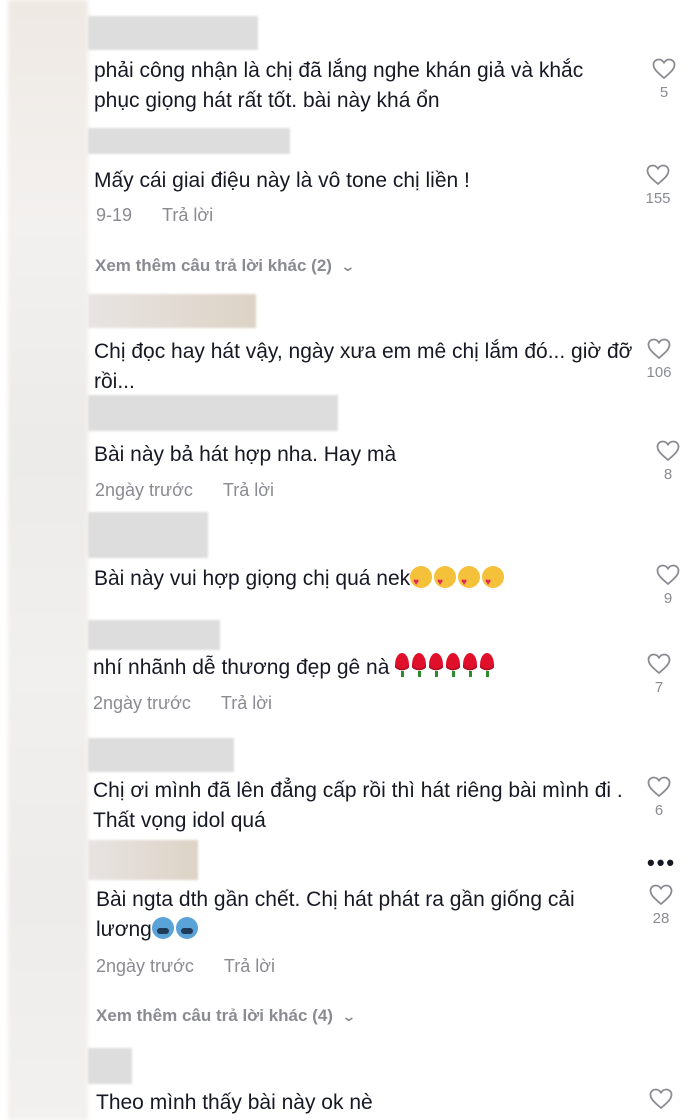 Image resolution: width=700 pixels, height=1120 pixels. What do you see at coordinates (661, 918) in the screenshot?
I see `like-count: 28` at bounding box center [661, 918].